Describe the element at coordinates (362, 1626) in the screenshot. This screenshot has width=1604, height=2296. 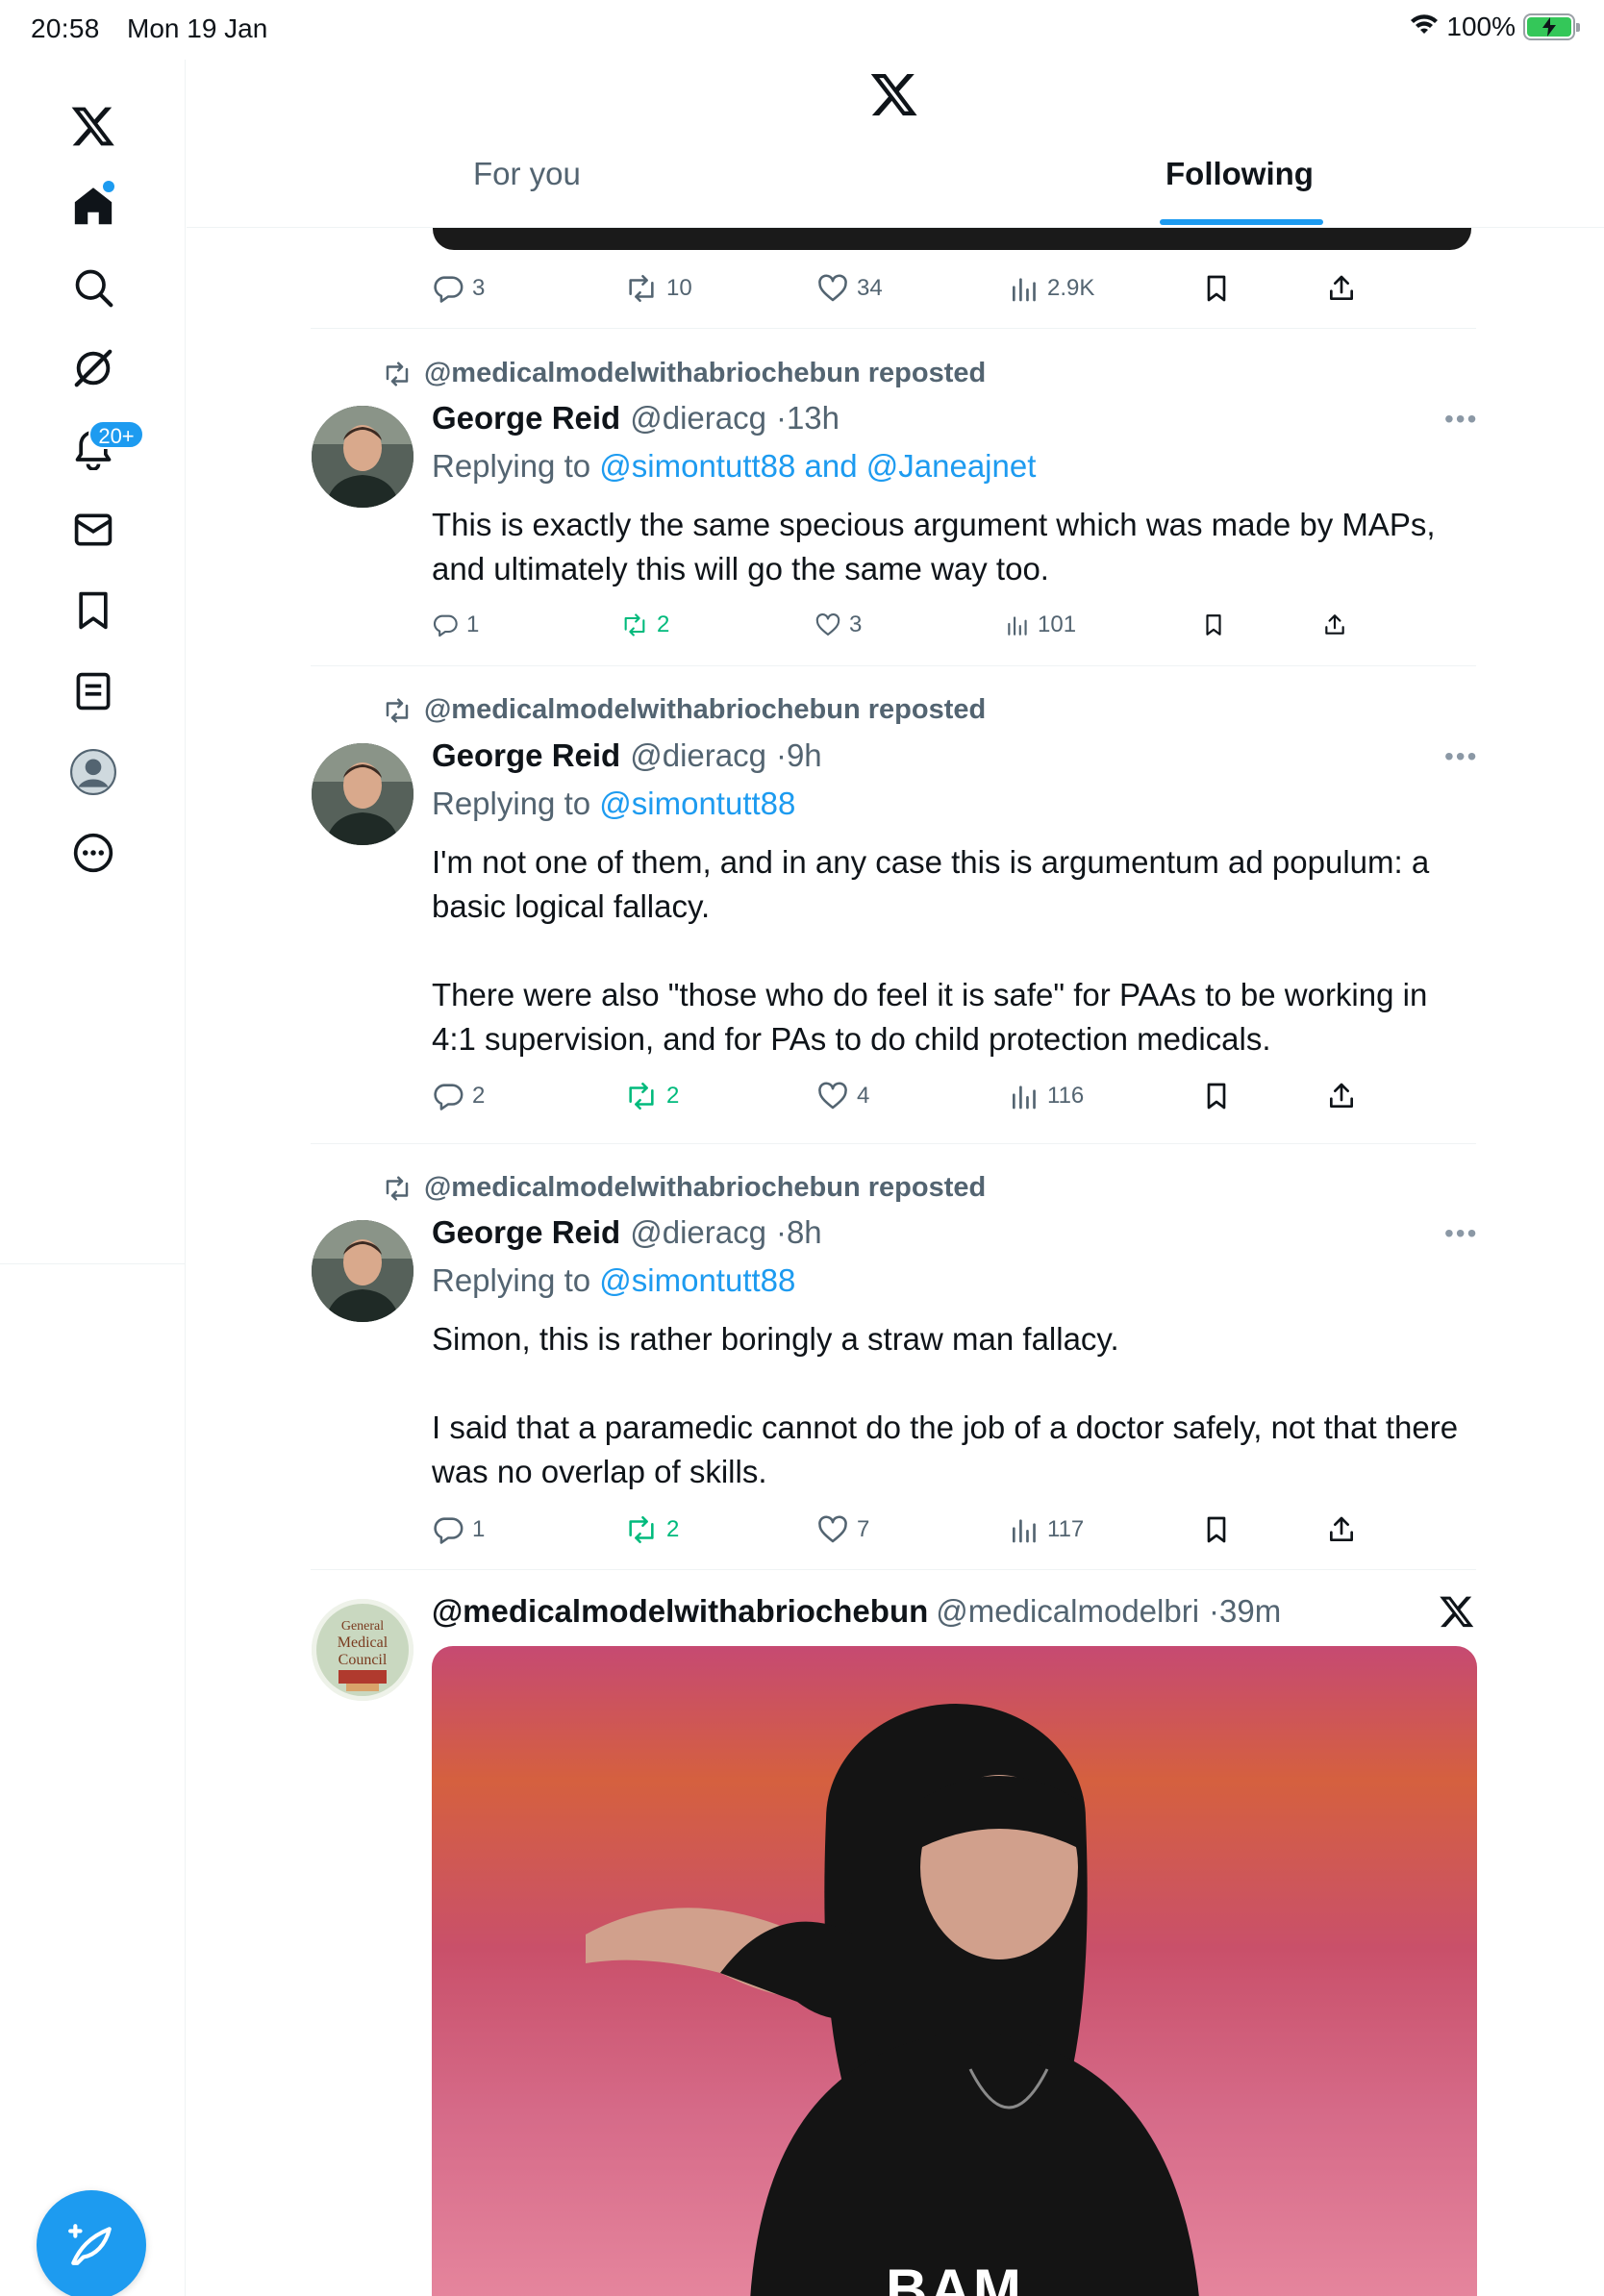
I see `avatar-text-general: General` at that location.